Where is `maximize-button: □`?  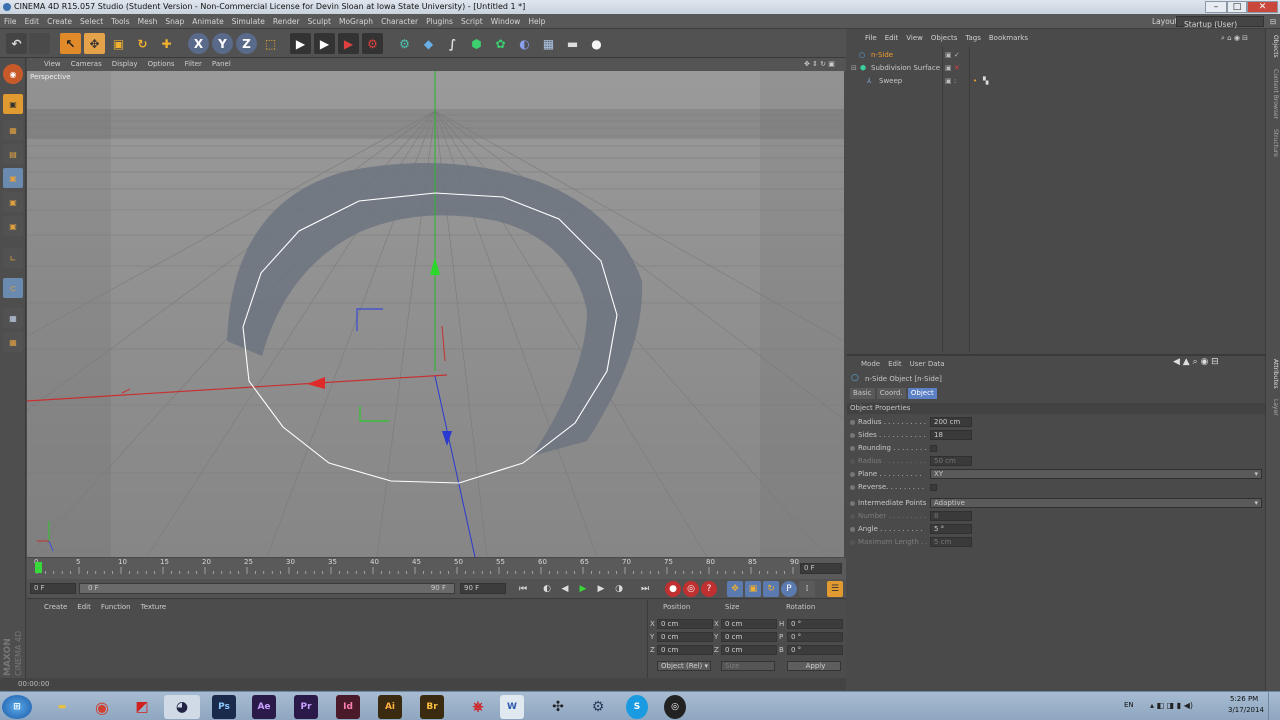
maximize-button: □ is located at coordinates (1237, 7).